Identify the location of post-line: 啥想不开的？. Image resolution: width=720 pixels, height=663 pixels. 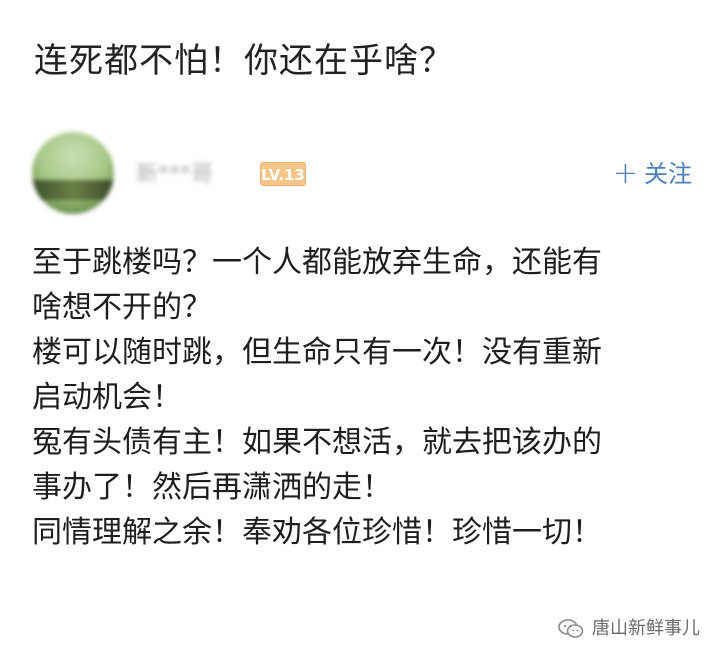
(122, 307).